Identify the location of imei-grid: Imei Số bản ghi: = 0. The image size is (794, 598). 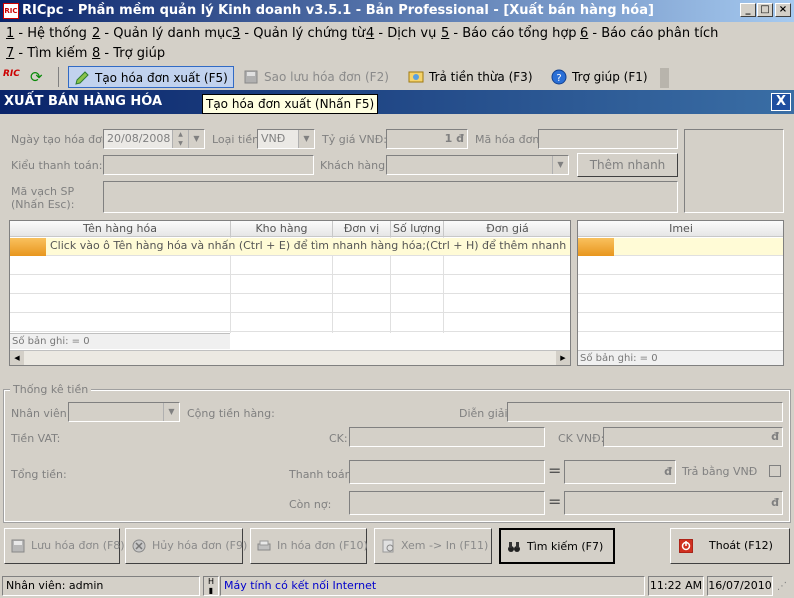
(680, 293).